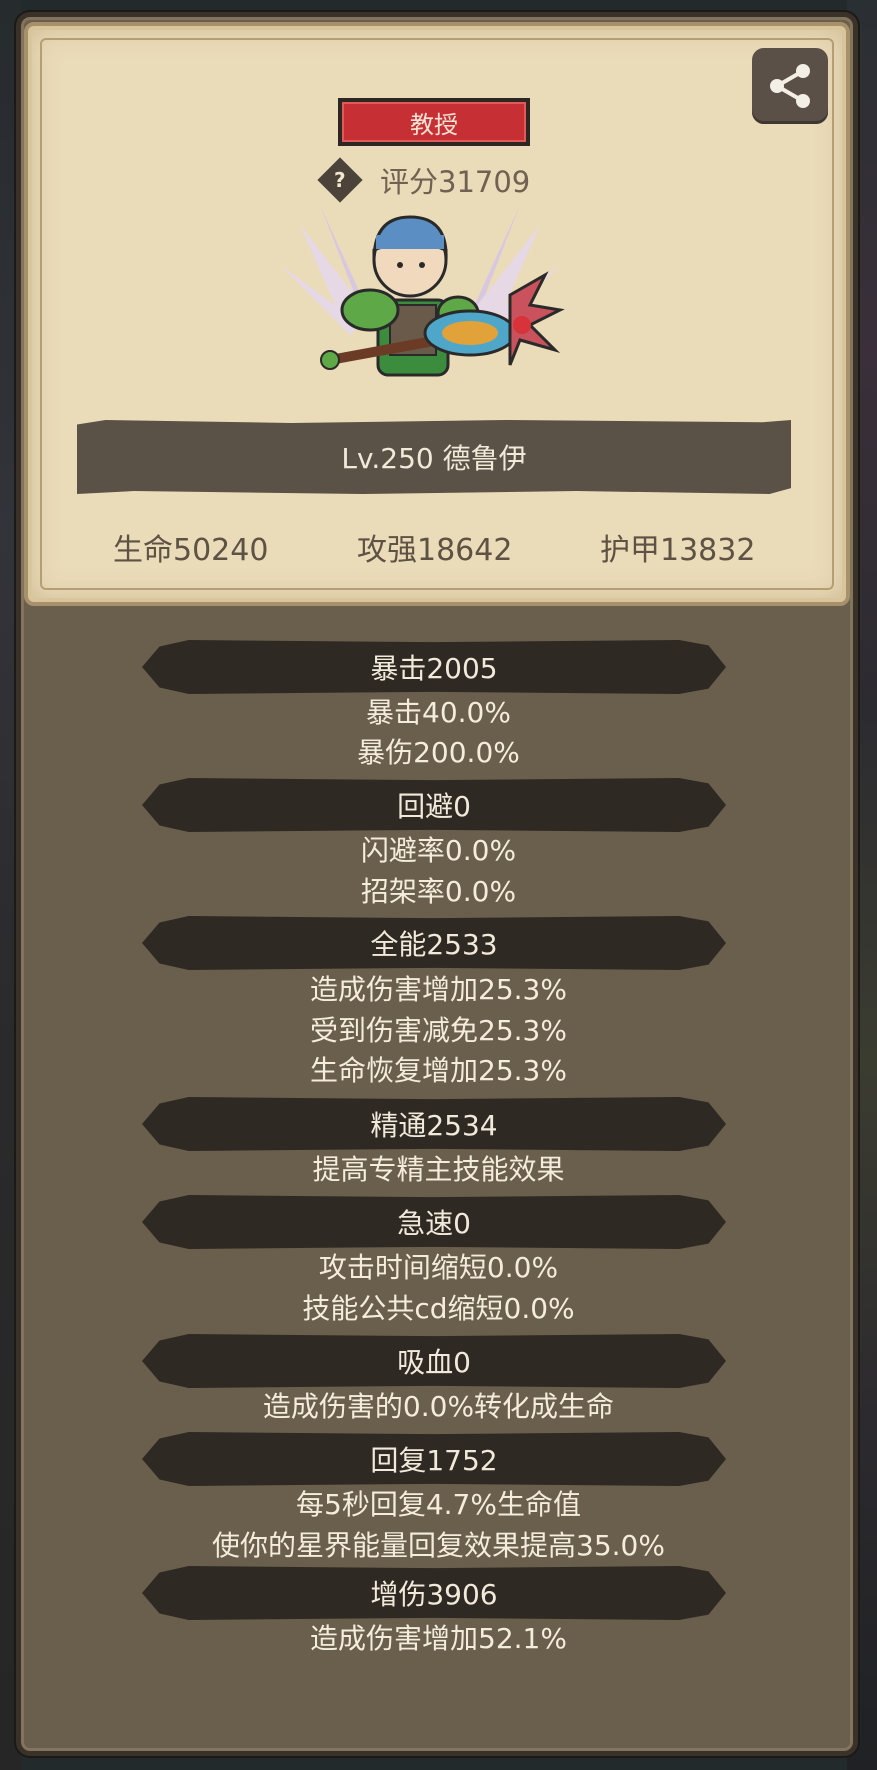 This screenshot has height=1770, width=877. I want to click on stat-line: 闪避率0.0%, so click(438, 850).